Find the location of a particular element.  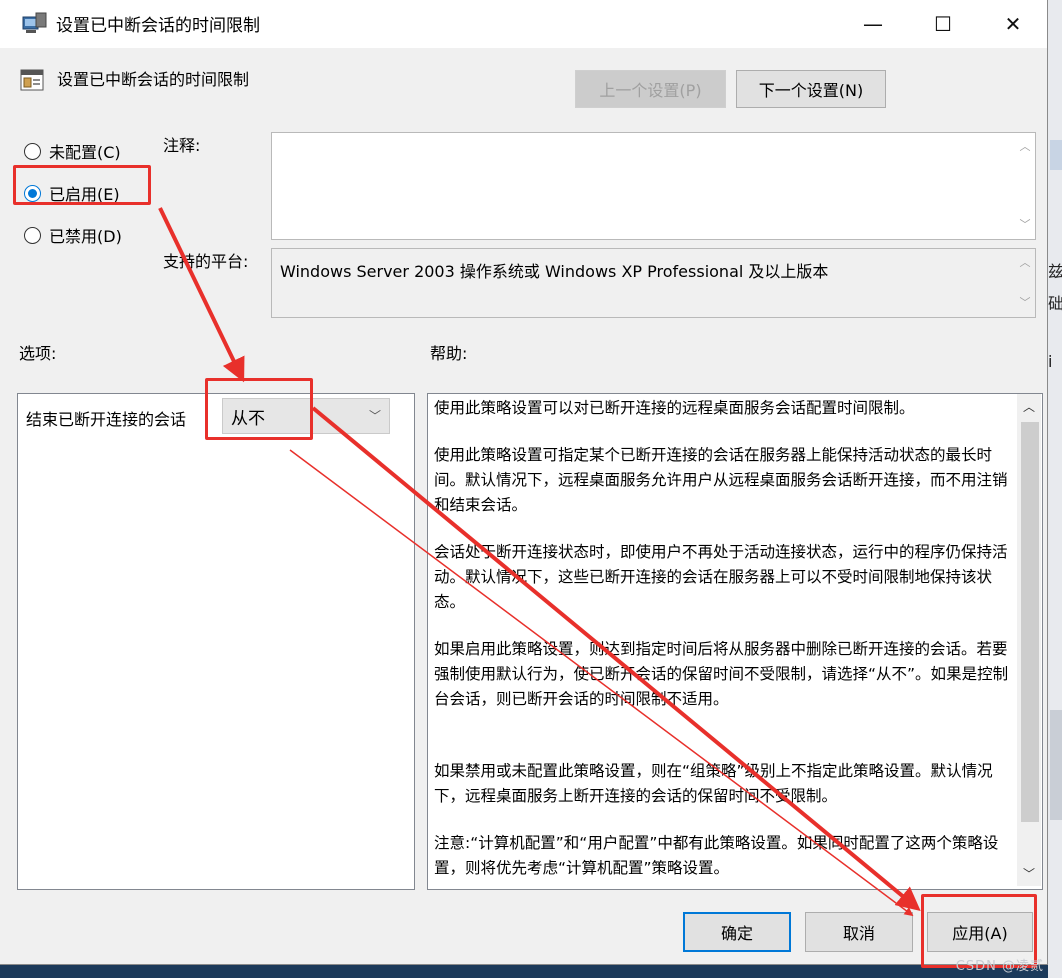

scrollbar-thumb is located at coordinates (1030, 622).